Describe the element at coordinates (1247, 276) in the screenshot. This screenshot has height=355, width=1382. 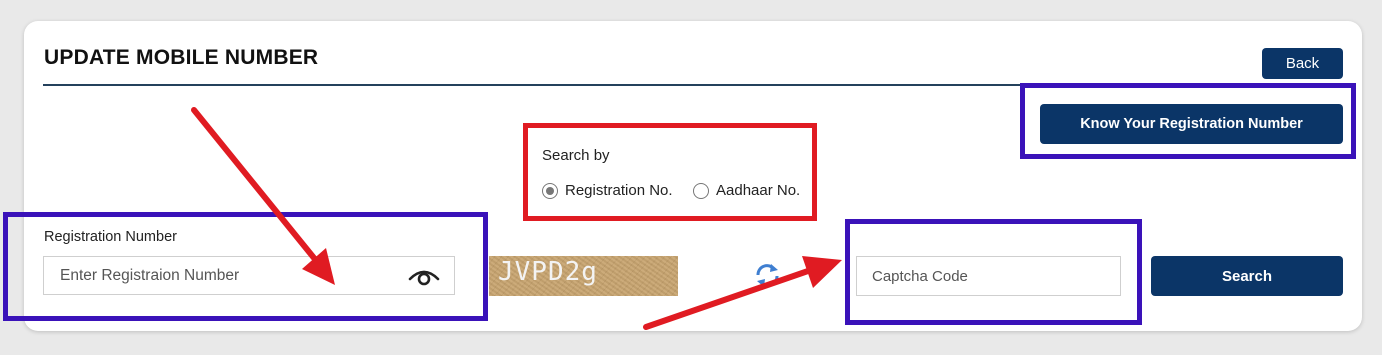
I see `search-button: Search` at that location.